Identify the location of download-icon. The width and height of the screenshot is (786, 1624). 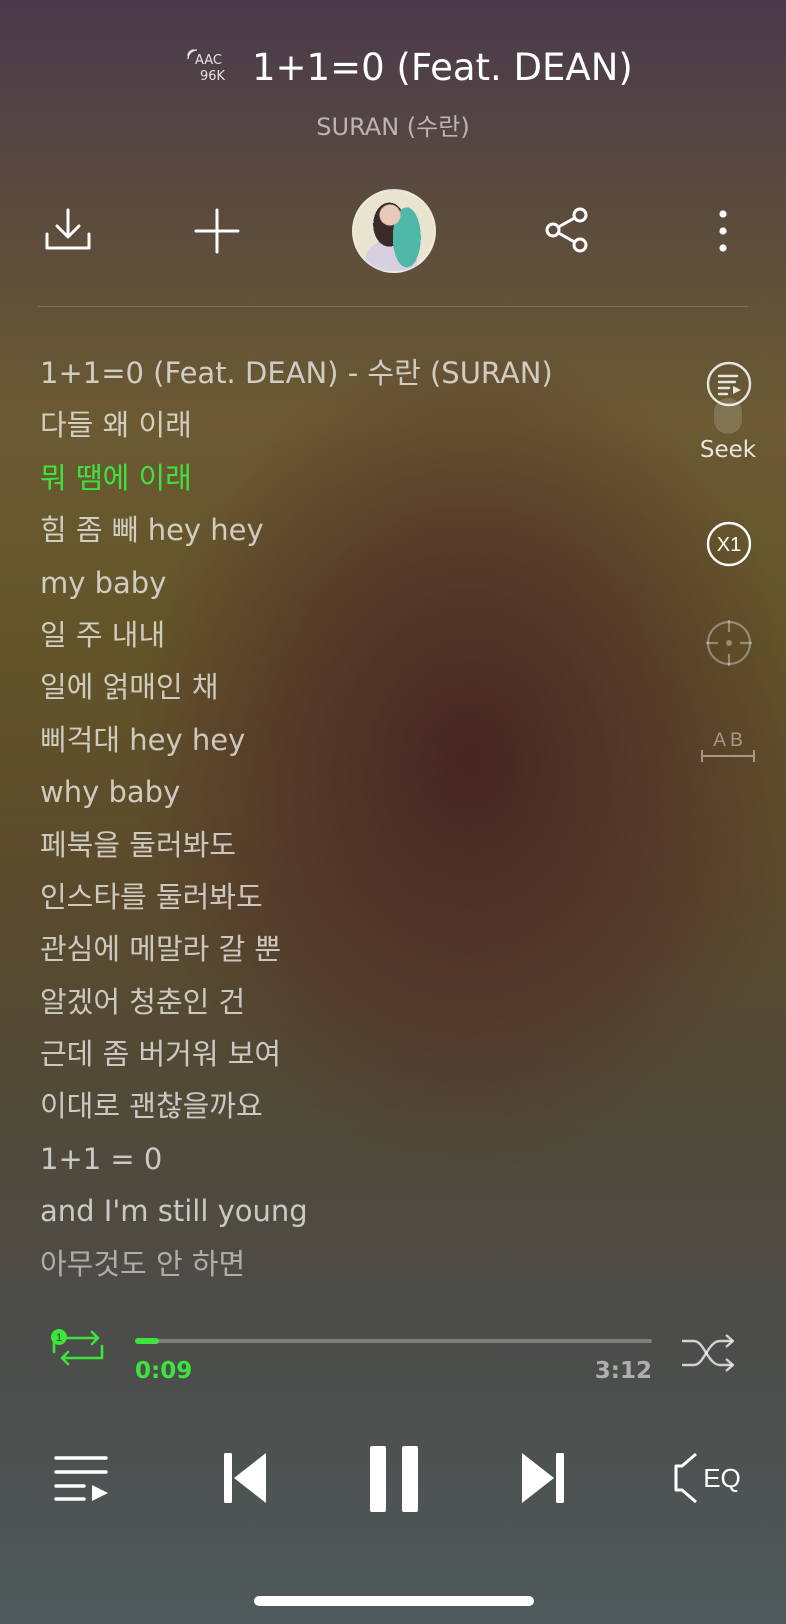
(68, 229).